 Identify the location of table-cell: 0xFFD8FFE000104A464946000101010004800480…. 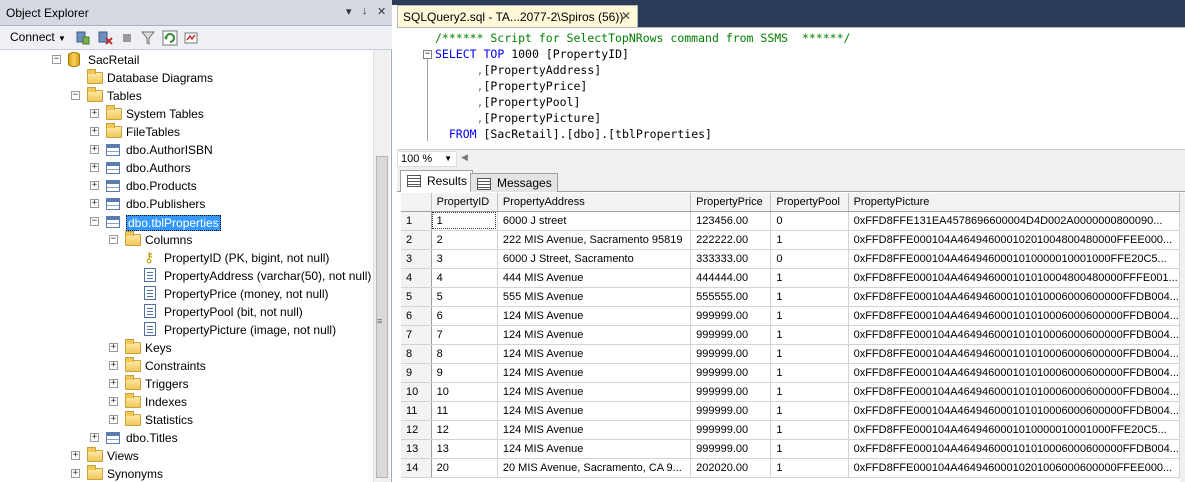
(1014, 278).